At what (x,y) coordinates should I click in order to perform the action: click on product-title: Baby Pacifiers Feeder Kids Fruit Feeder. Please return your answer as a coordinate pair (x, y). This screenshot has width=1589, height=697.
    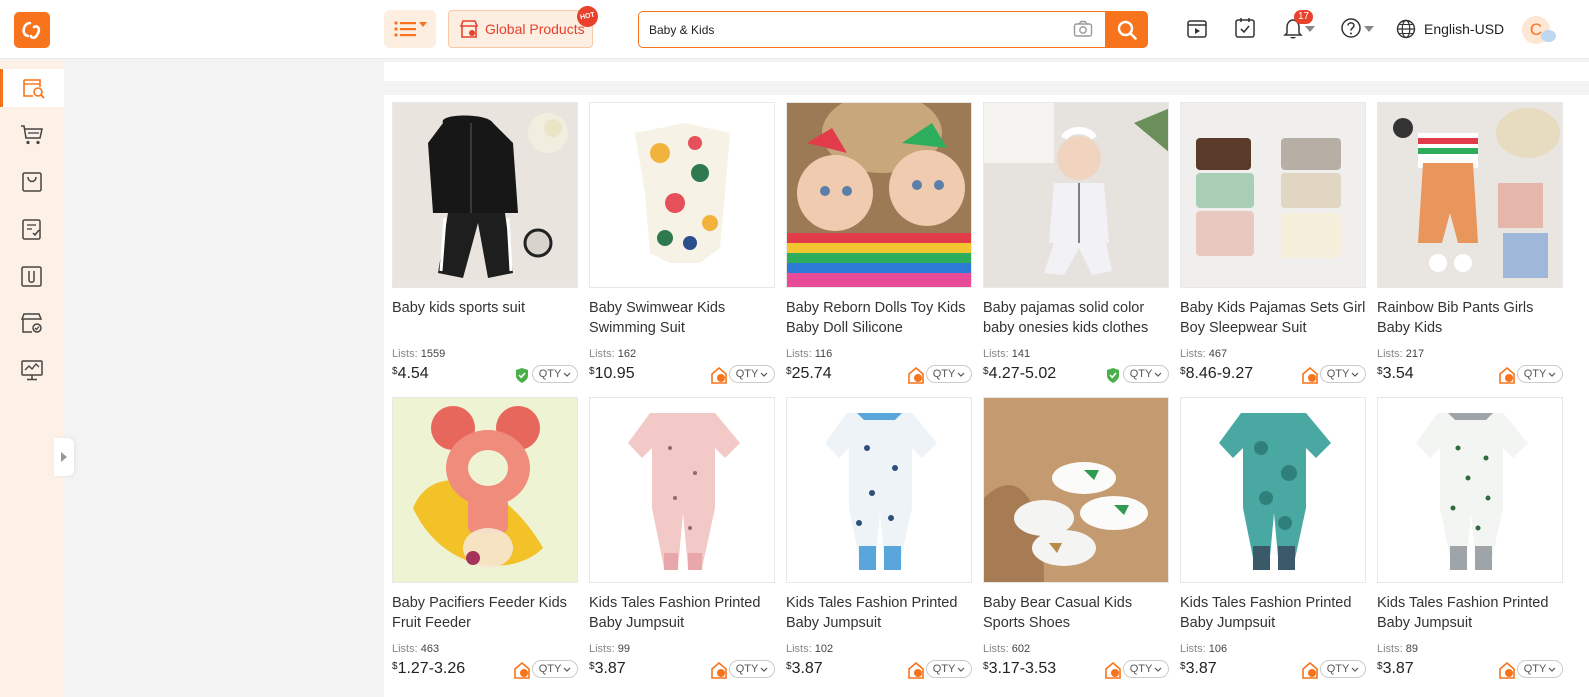
    Looking at the image, I should click on (485, 613).